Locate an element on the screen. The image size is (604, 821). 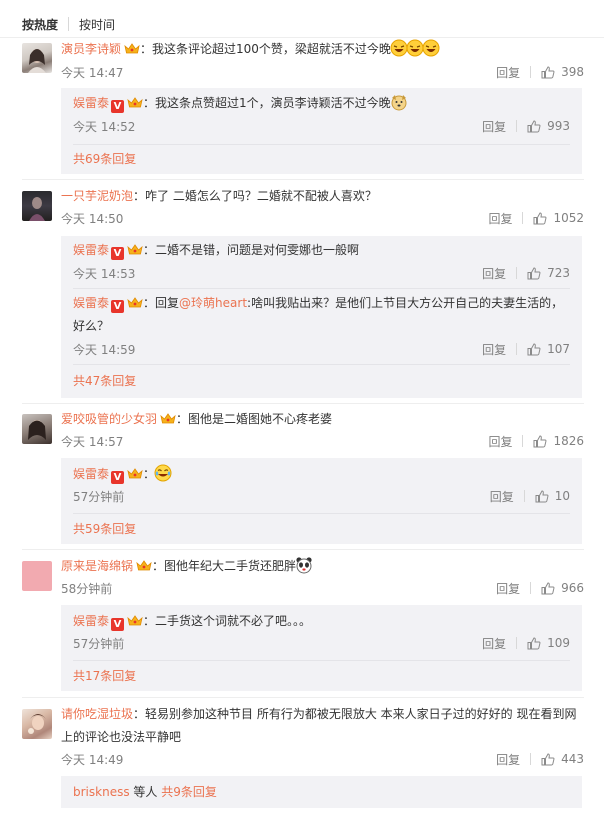
reply-summary: briskness 等人 共9条回复 is located at coordinates (321, 792).